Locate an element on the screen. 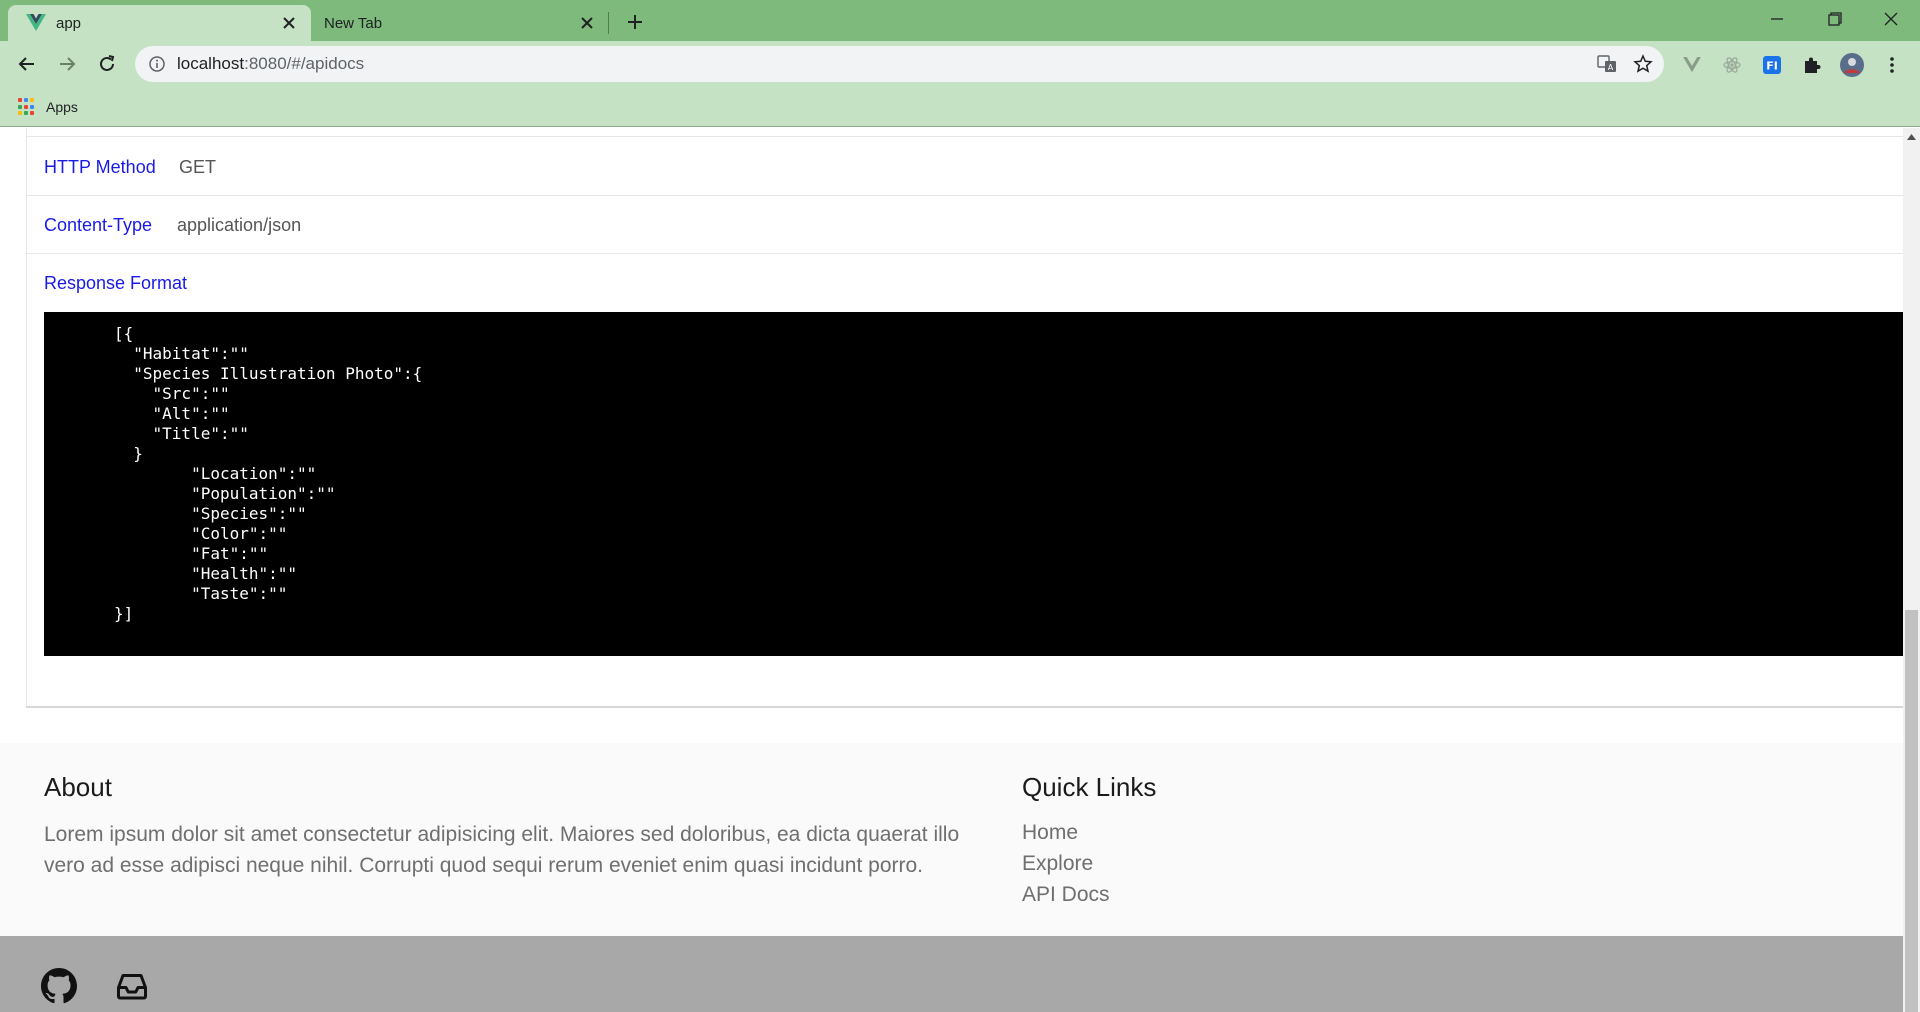  quick-links-heading: Quick Links is located at coordinates (1089, 787).